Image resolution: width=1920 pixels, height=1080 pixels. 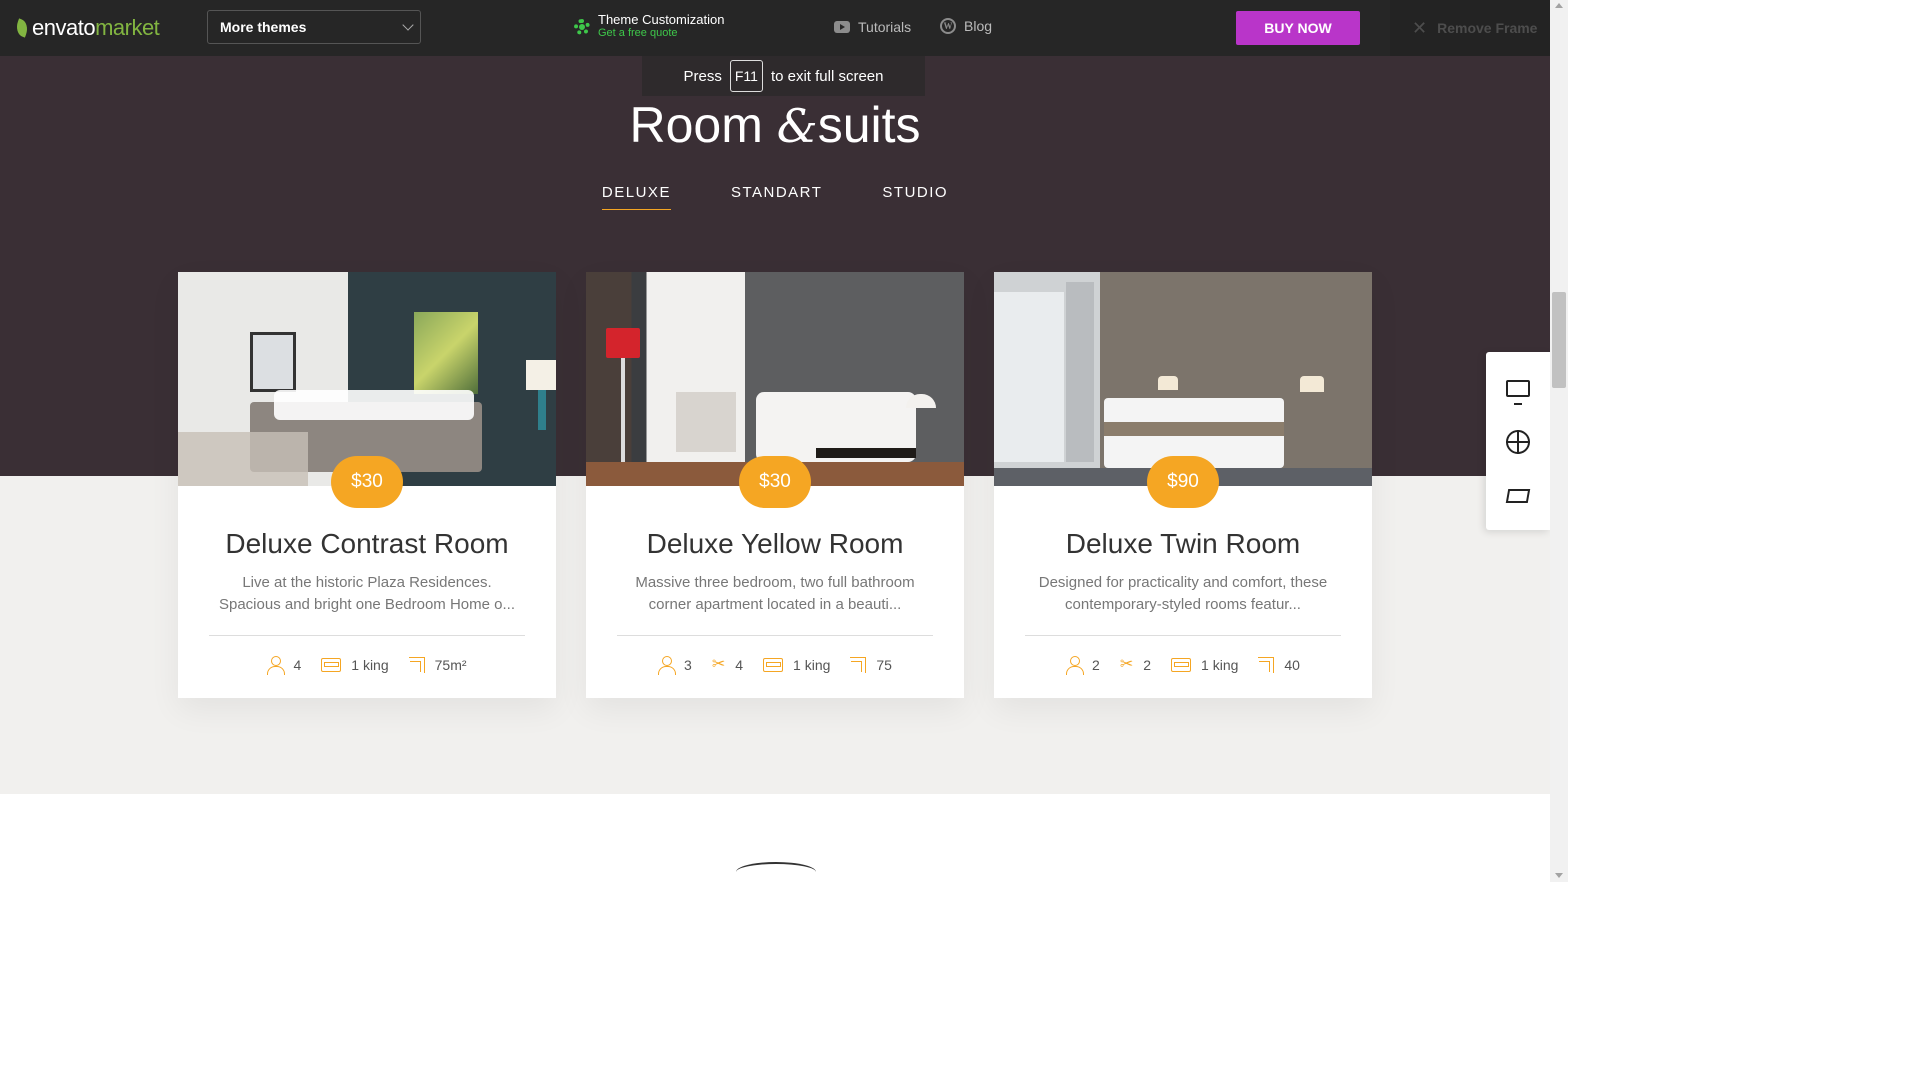 I want to click on theme-customization-link: Theme Customization Get a free quote, so click(x=649, y=26).